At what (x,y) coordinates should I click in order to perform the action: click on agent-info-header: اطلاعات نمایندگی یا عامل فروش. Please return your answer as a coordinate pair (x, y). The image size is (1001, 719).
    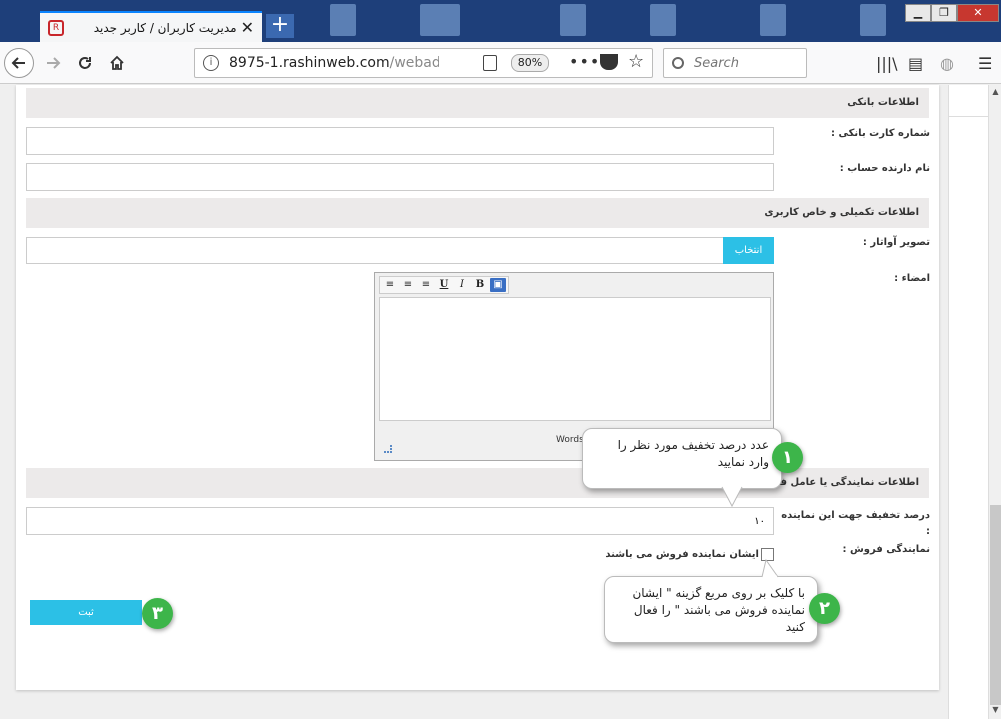
    Looking at the image, I should click on (477, 483).